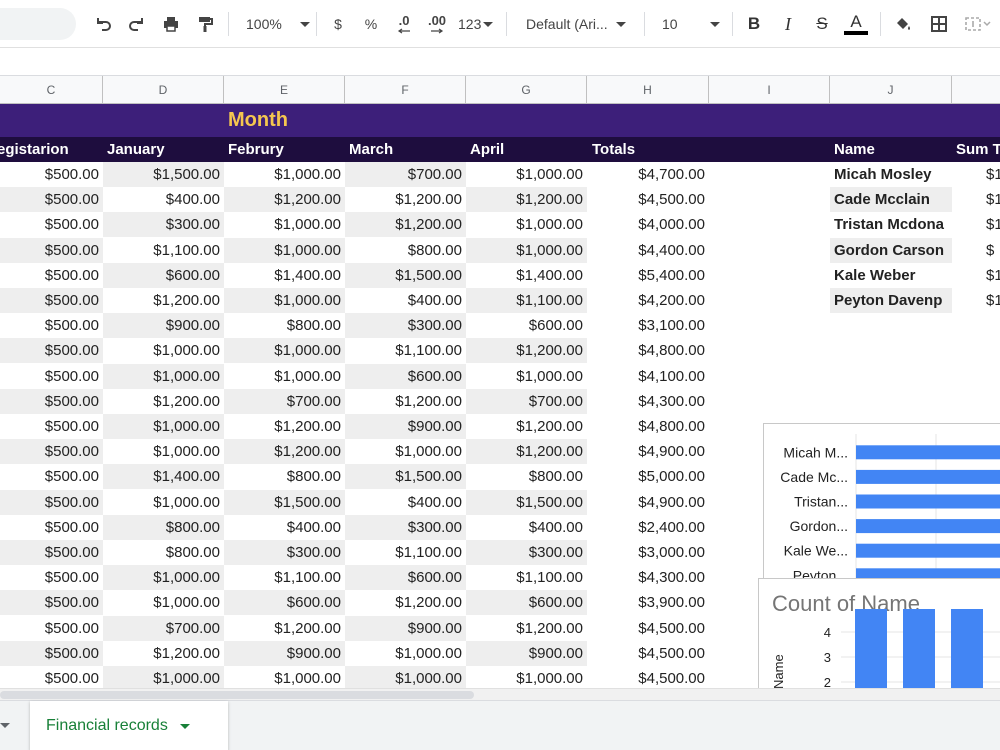 Image resolution: width=1000 pixels, height=750 pixels. Describe the element at coordinates (648, 250) in the screenshot. I see `table-cell: $4,400.00` at that location.